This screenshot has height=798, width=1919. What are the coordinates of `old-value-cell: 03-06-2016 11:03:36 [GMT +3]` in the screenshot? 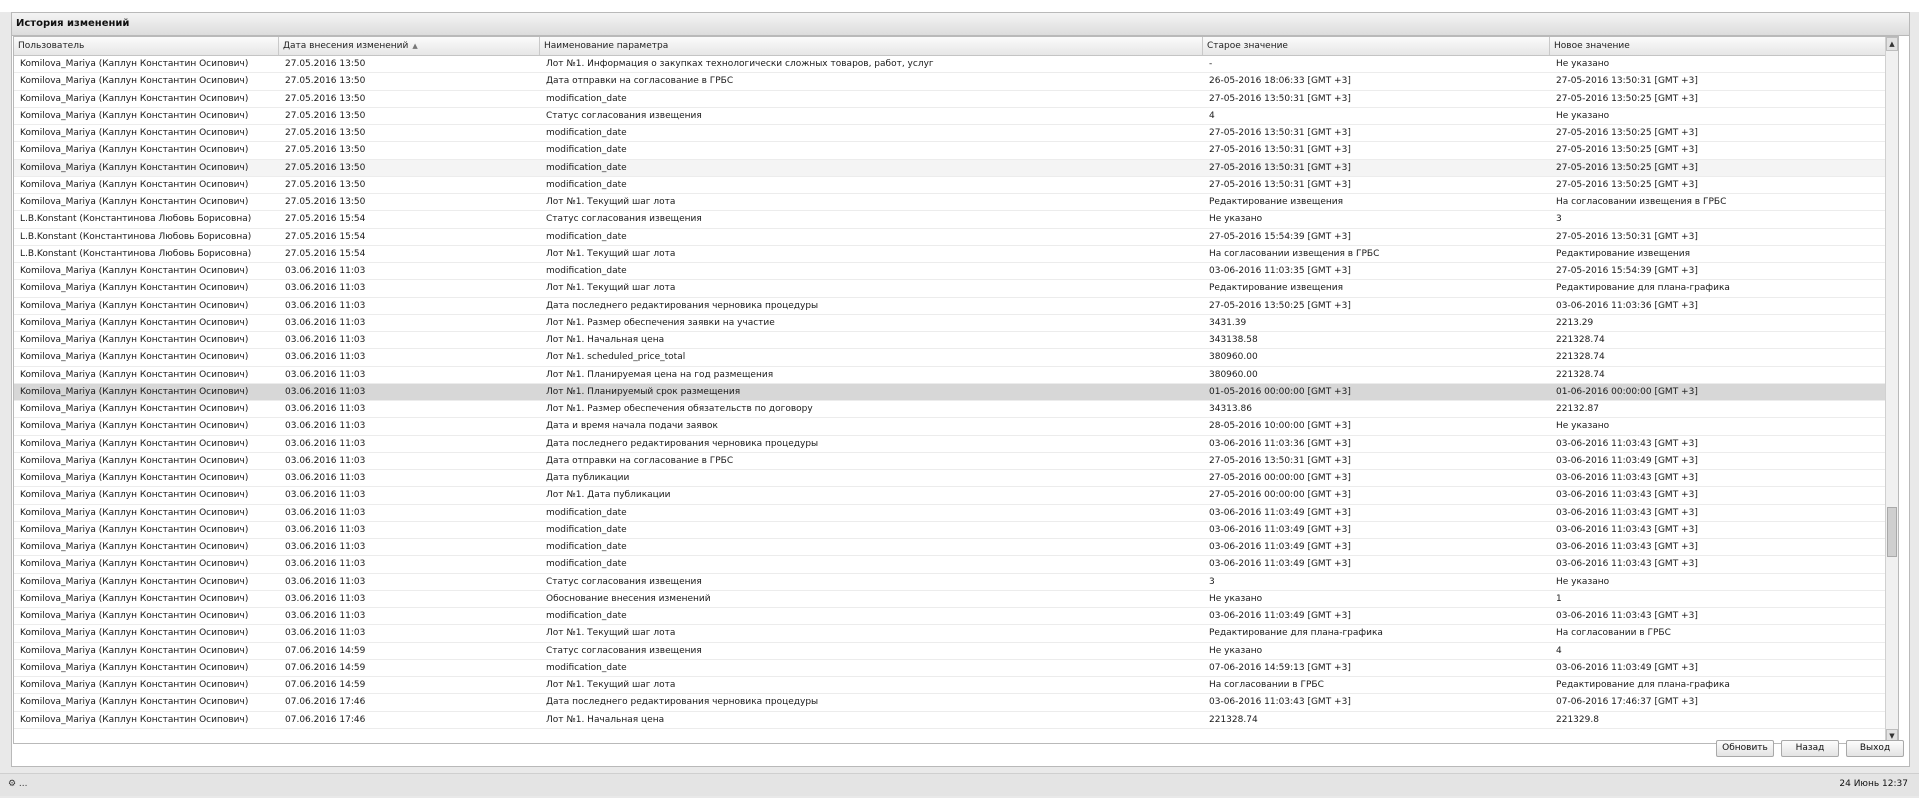 It's located at (1280, 443).